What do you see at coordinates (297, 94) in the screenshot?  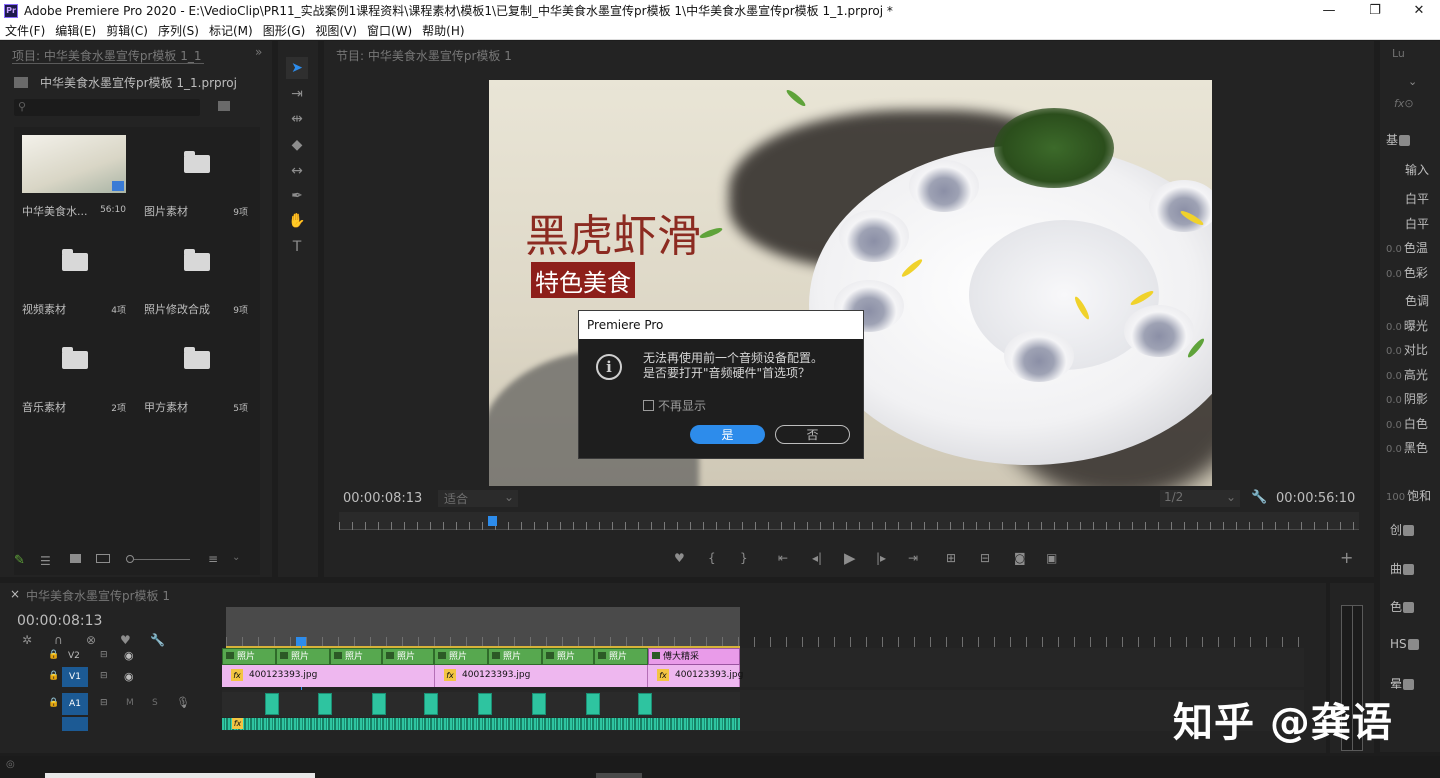 I see `track-select-tool-icon: ⇥` at bounding box center [297, 94].